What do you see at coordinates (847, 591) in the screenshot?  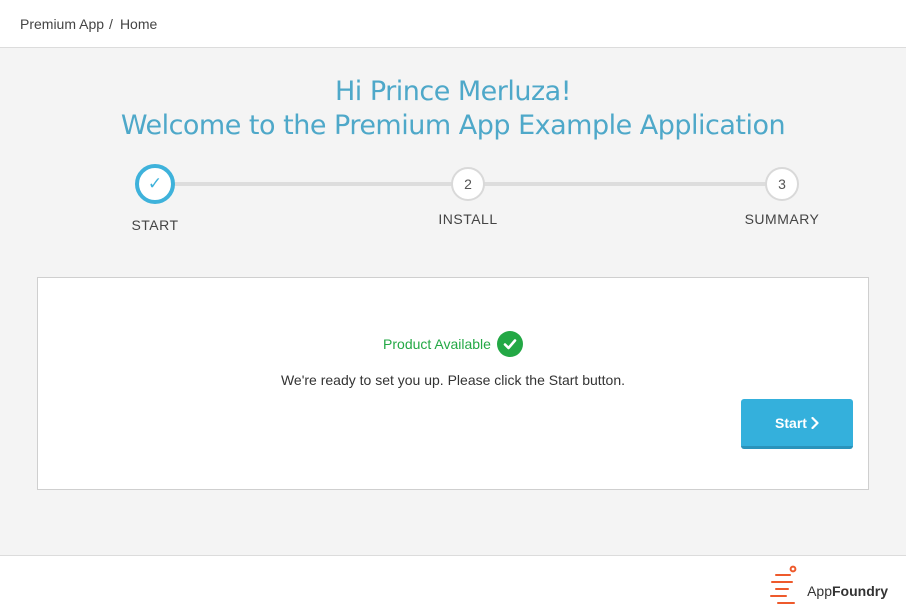 I see `appfoundry-logo-text: AppFoundry` at bounding box center [847, 591].